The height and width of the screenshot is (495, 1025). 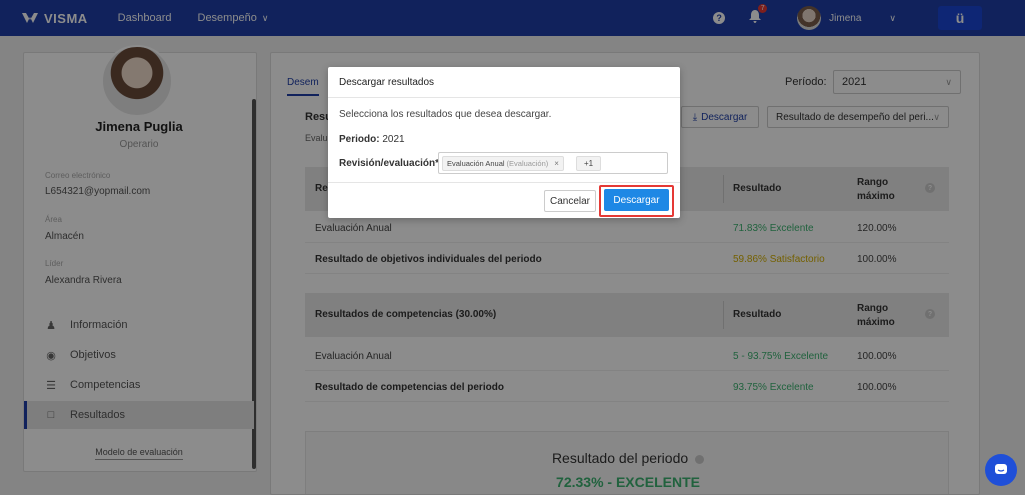 I want to click on cancel-button: Cancelar, so click(x=570, y=201).